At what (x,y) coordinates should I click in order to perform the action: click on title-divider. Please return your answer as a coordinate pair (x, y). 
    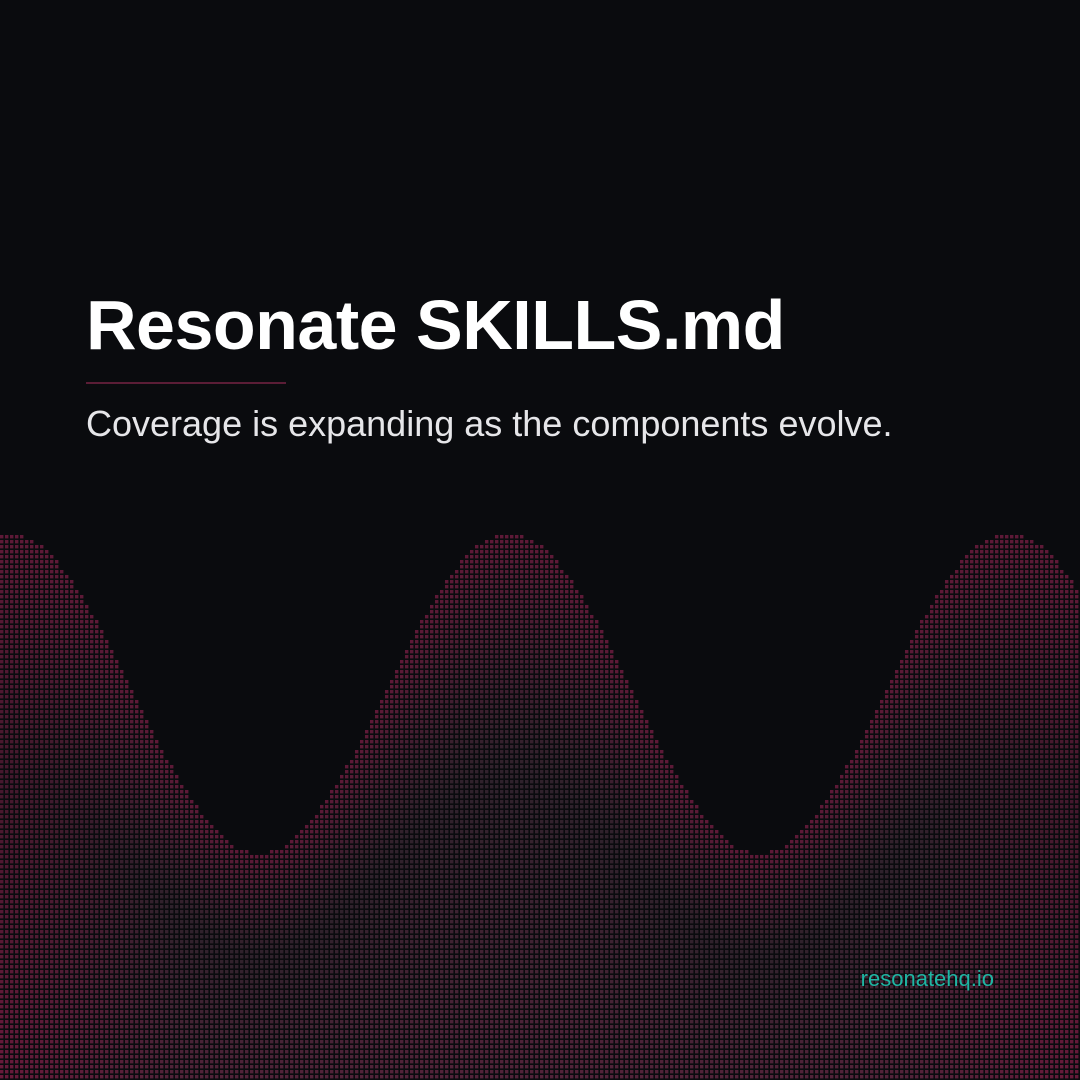
    Looking at the image, I should click on (186, 383).